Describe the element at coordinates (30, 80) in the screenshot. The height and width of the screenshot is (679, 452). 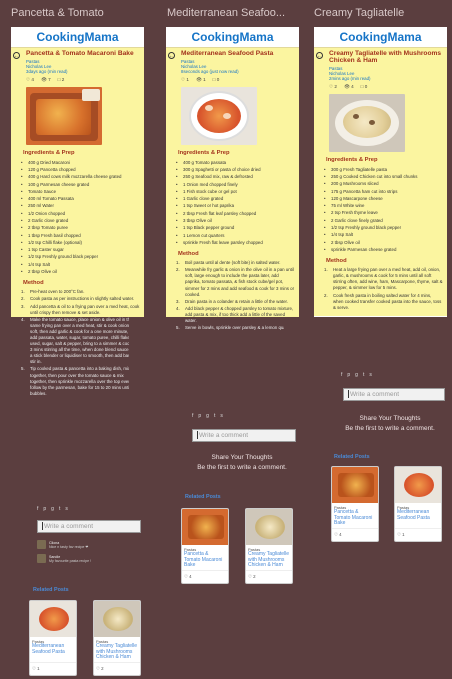
I see `likes-count: ♡ 4` at that location.